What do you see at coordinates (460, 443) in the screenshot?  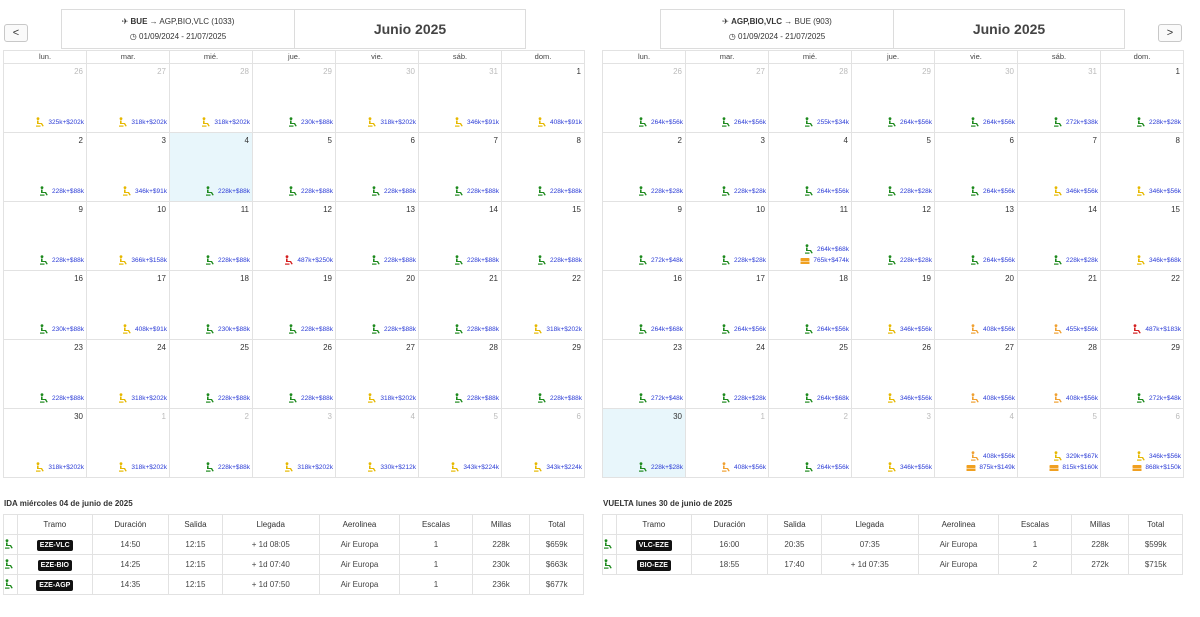 I see `calendar-day-cell: 5 343k+$224k` at bounding box center [460, 443].